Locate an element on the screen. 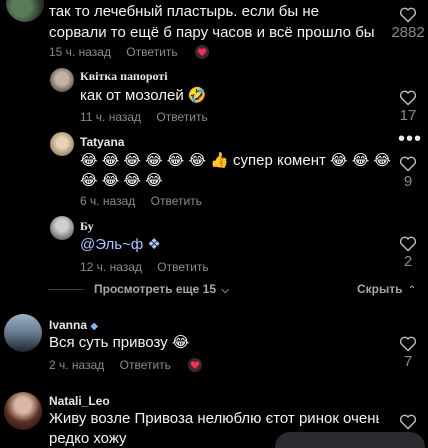  chevron-up-icon: ⌃ is located at coordinates (412, 290).